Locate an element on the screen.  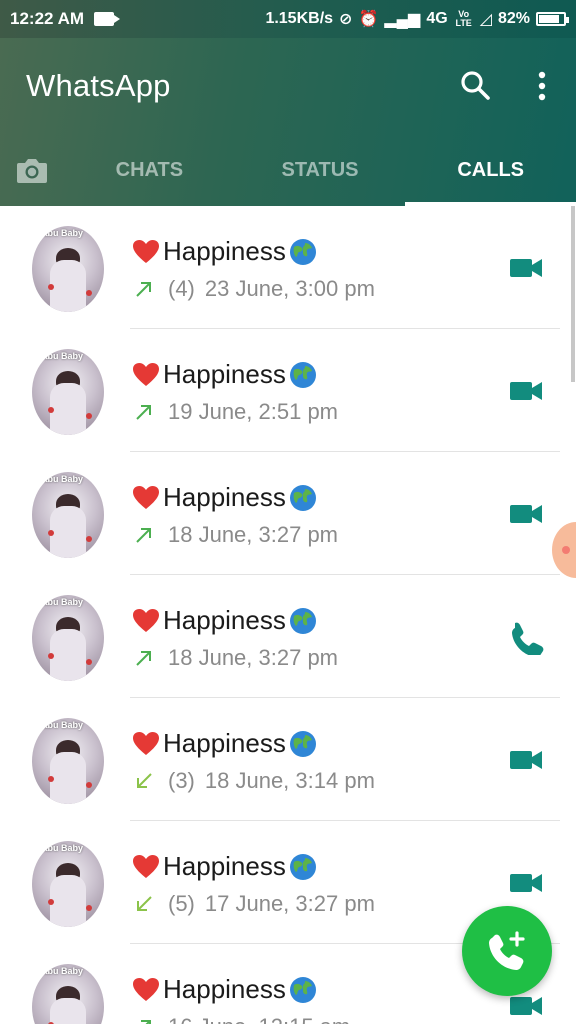
add-call-icon is located at coordinates (507, 950).